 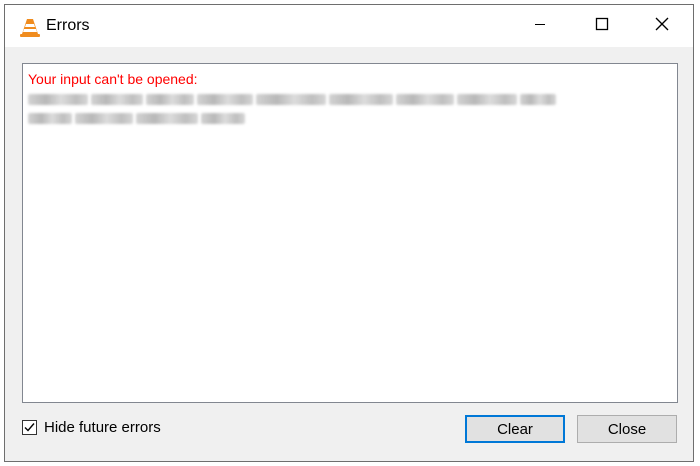 I want to click on checkmark-icon, so click(x=29, y=427).